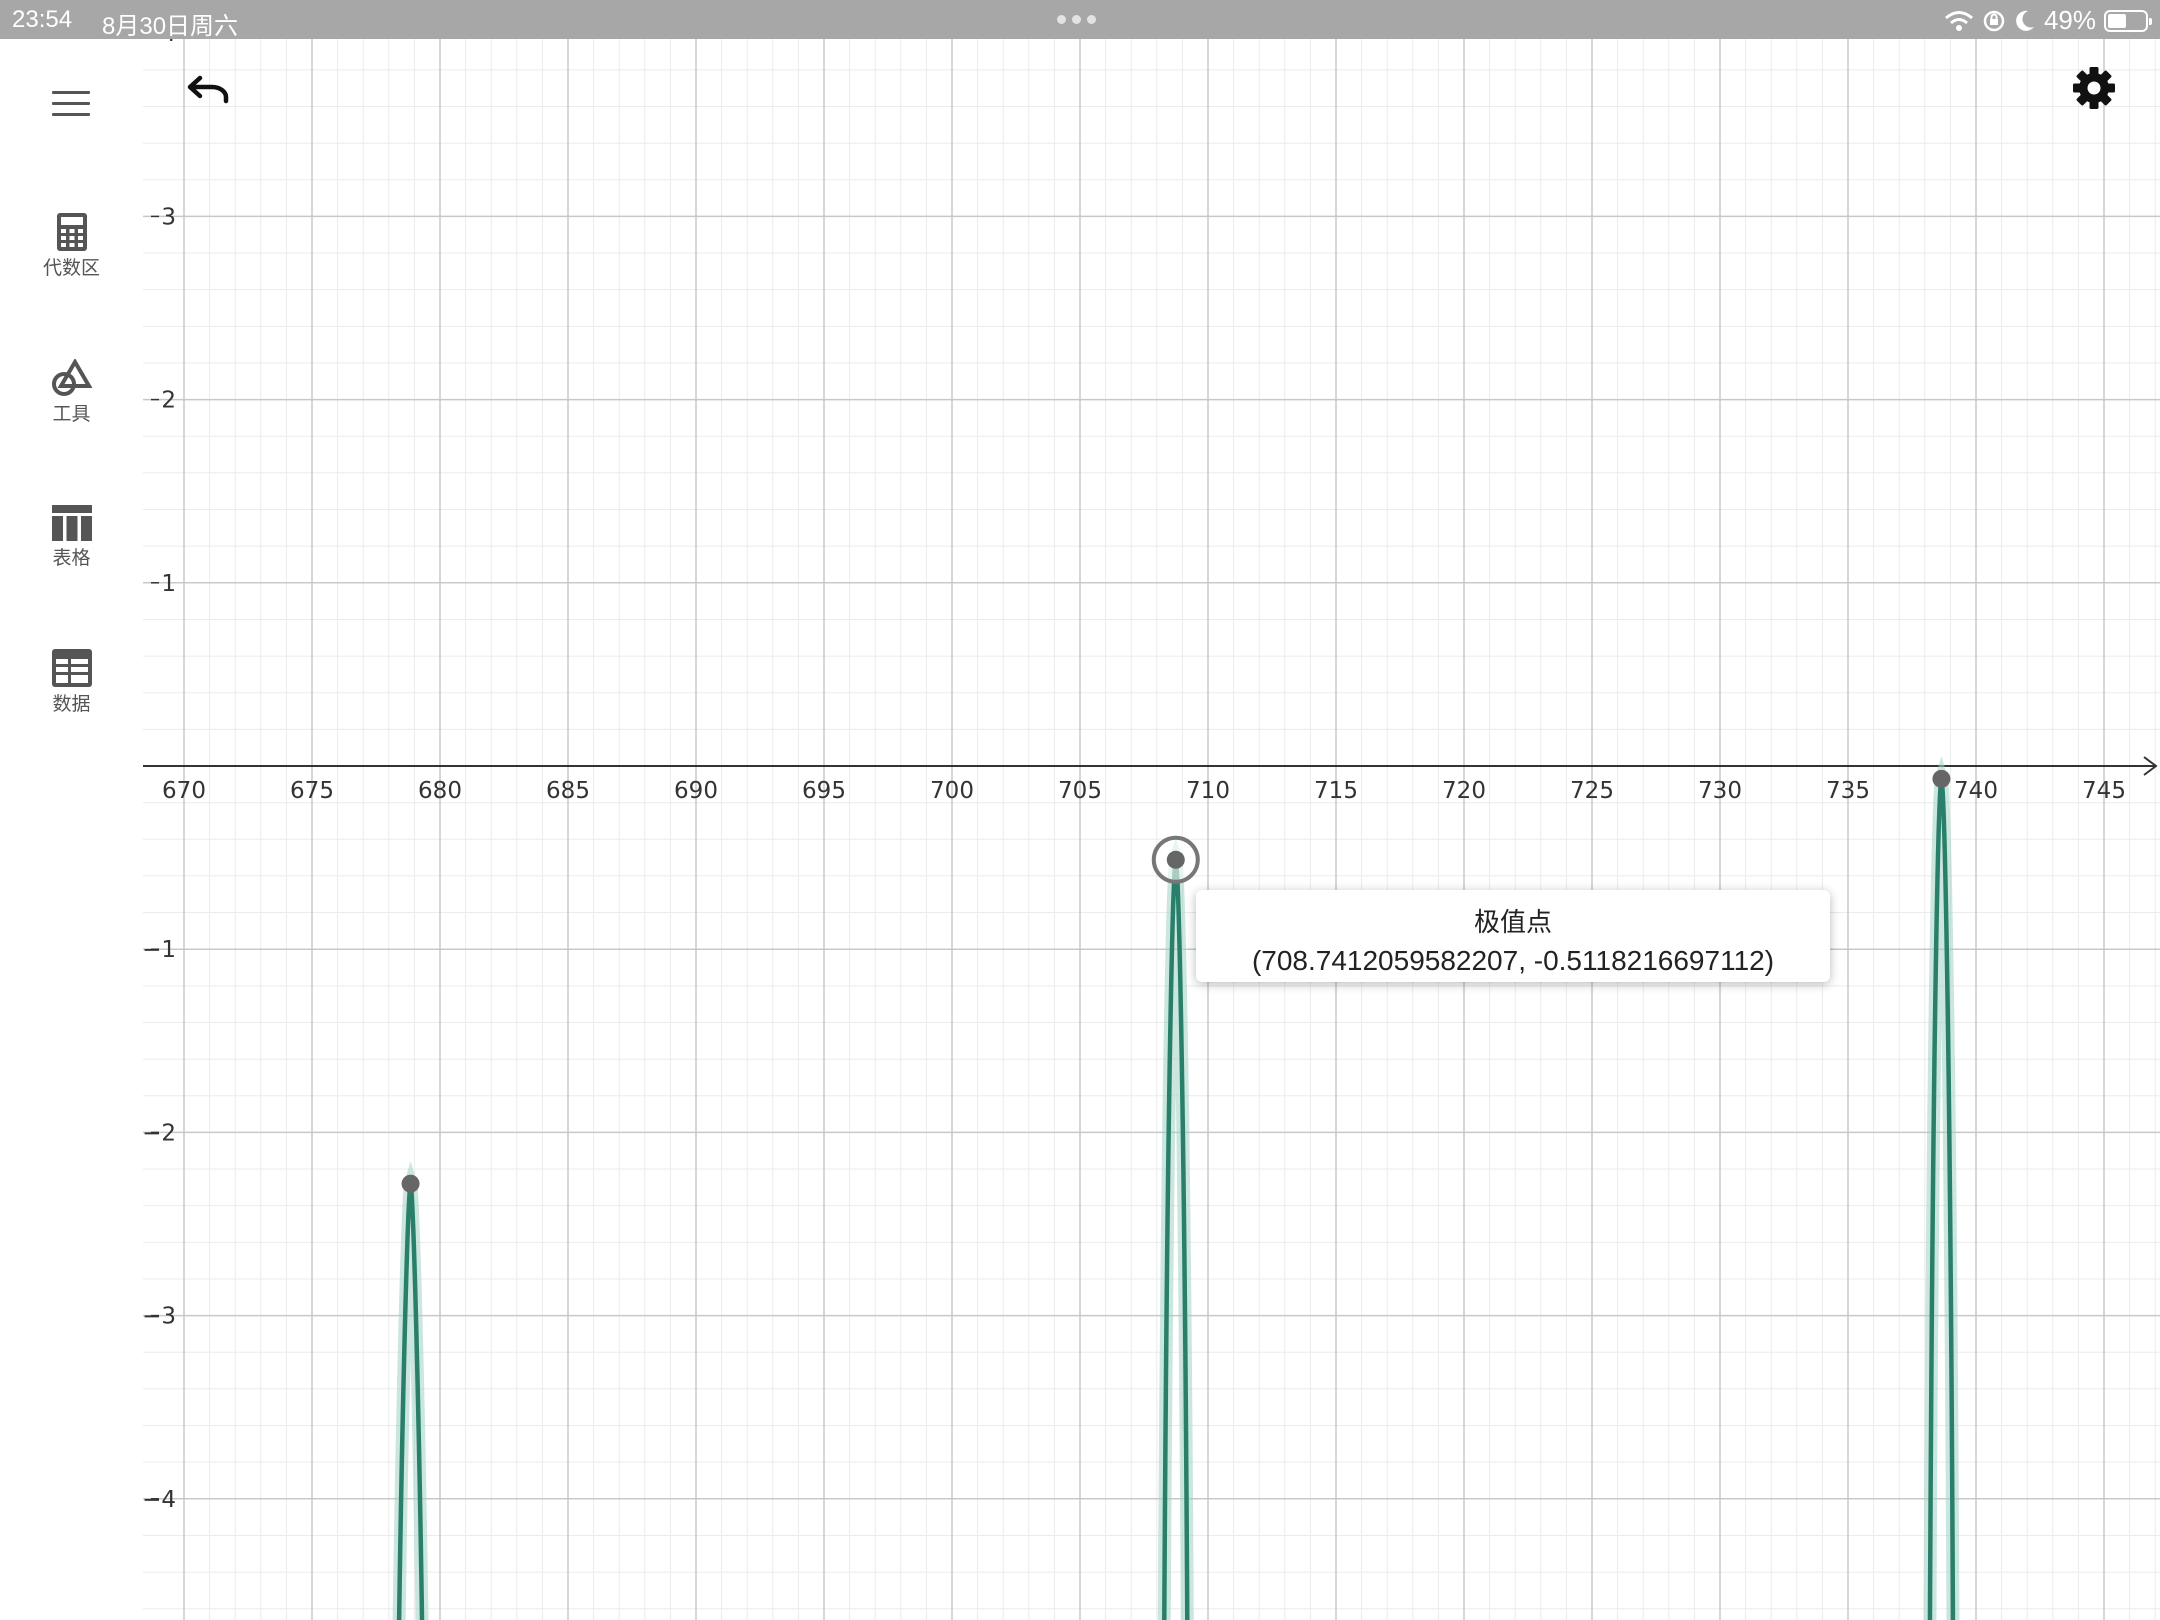 The width and height of the screenshot is (2160, 1620). What do you see at coordinates (71, 268) in the screenshot?
I see `sidebar-item-label: 代数区` at bounding box center [71, 268].